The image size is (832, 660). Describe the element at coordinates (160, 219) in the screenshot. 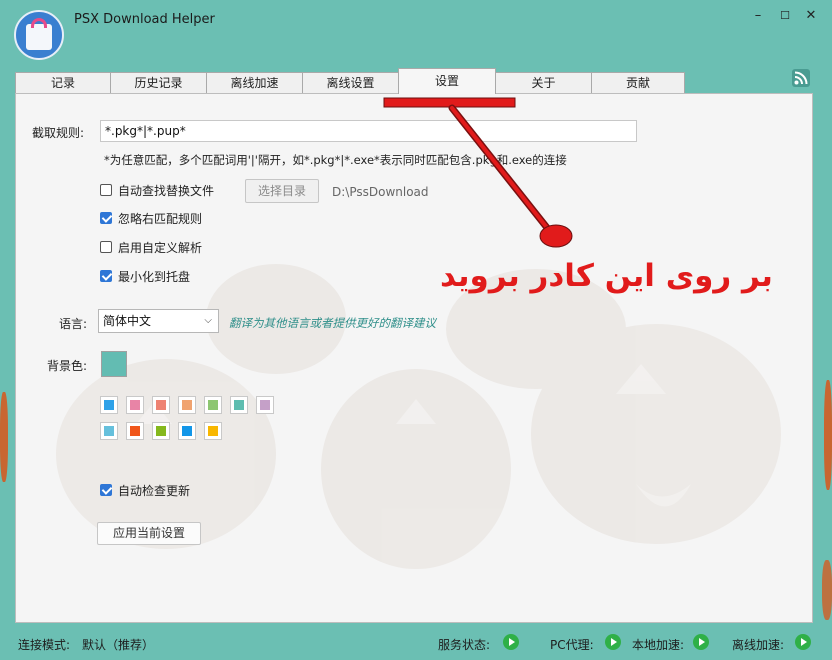

I see `ignore-right-match-label: 忽略右匹配规则` at that location.